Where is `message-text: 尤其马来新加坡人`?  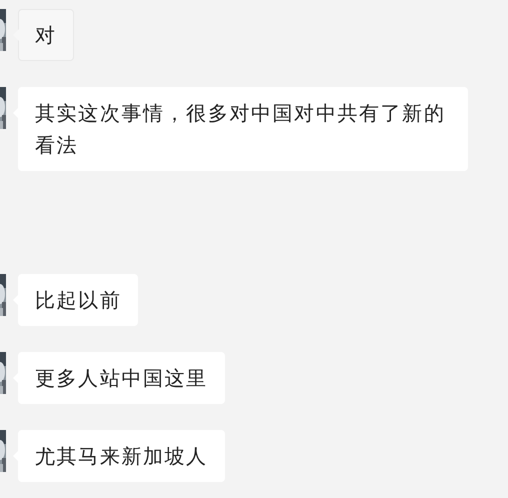
message-text: 尤其马来新加坡人 is located at coordinates (121, 456).